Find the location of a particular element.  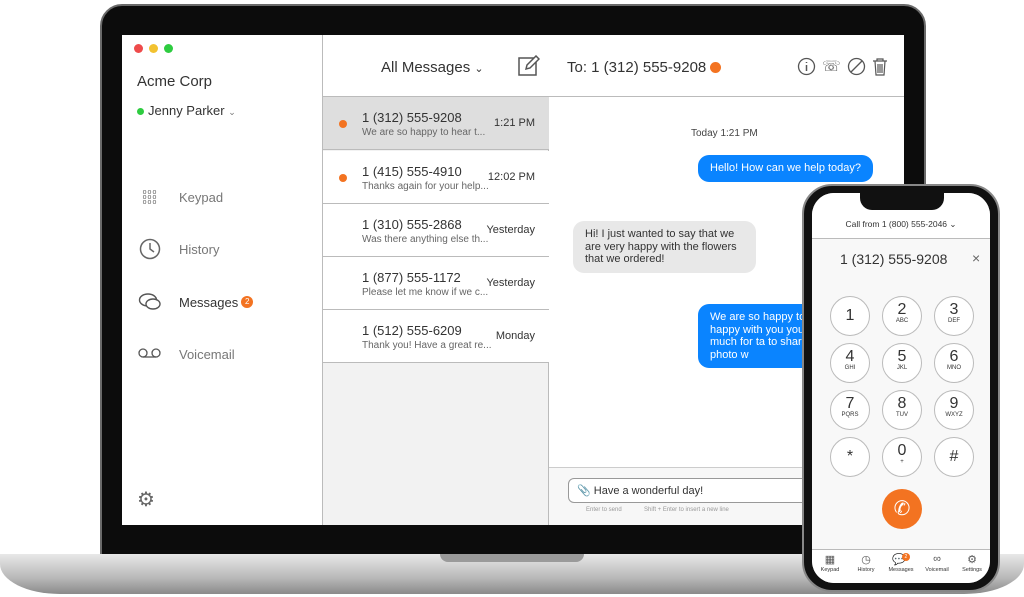

filter-dropdown: All Messages ⌄ is located at coordinates (432, 67).